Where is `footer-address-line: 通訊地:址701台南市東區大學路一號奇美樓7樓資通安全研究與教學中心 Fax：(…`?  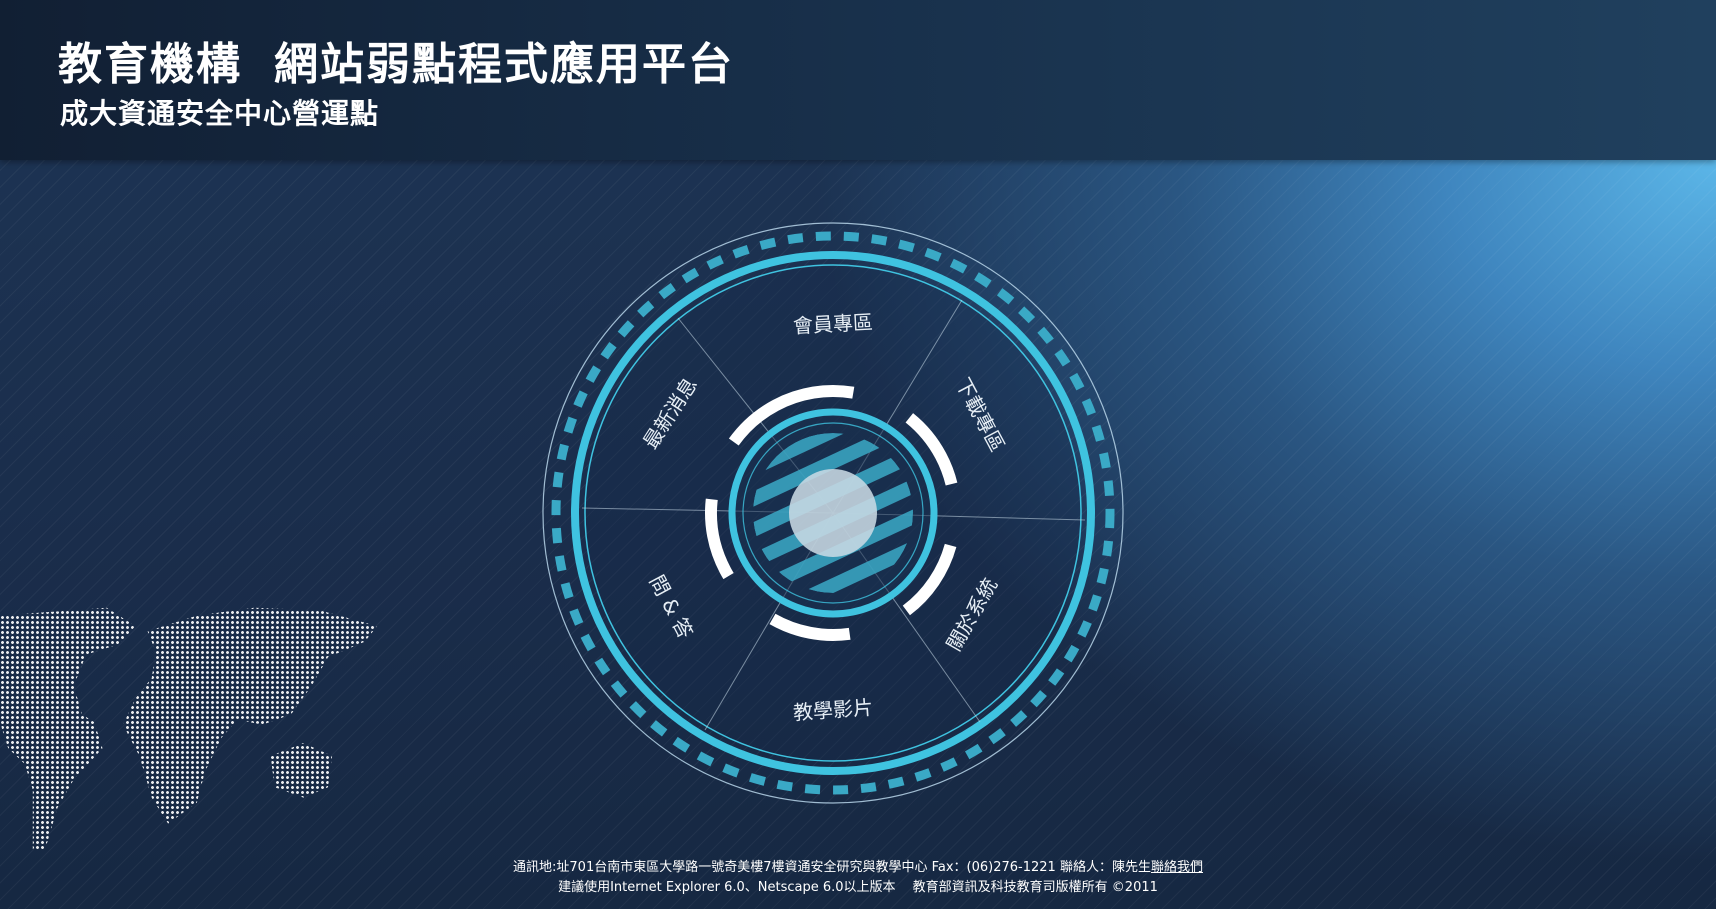
footer-address-line: 通訊地:址701台南市東區大學路一號奇美樓7樓資通安全研究與教學中心 Fax：(… is located at coordinates (858, 868).